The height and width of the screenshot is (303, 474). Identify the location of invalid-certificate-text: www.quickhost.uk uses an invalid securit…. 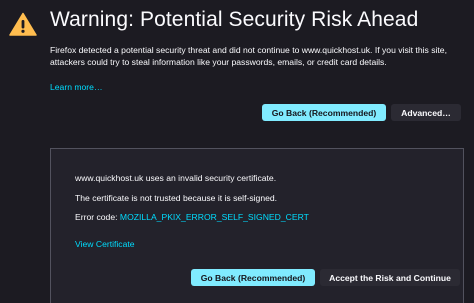
(176, 178).